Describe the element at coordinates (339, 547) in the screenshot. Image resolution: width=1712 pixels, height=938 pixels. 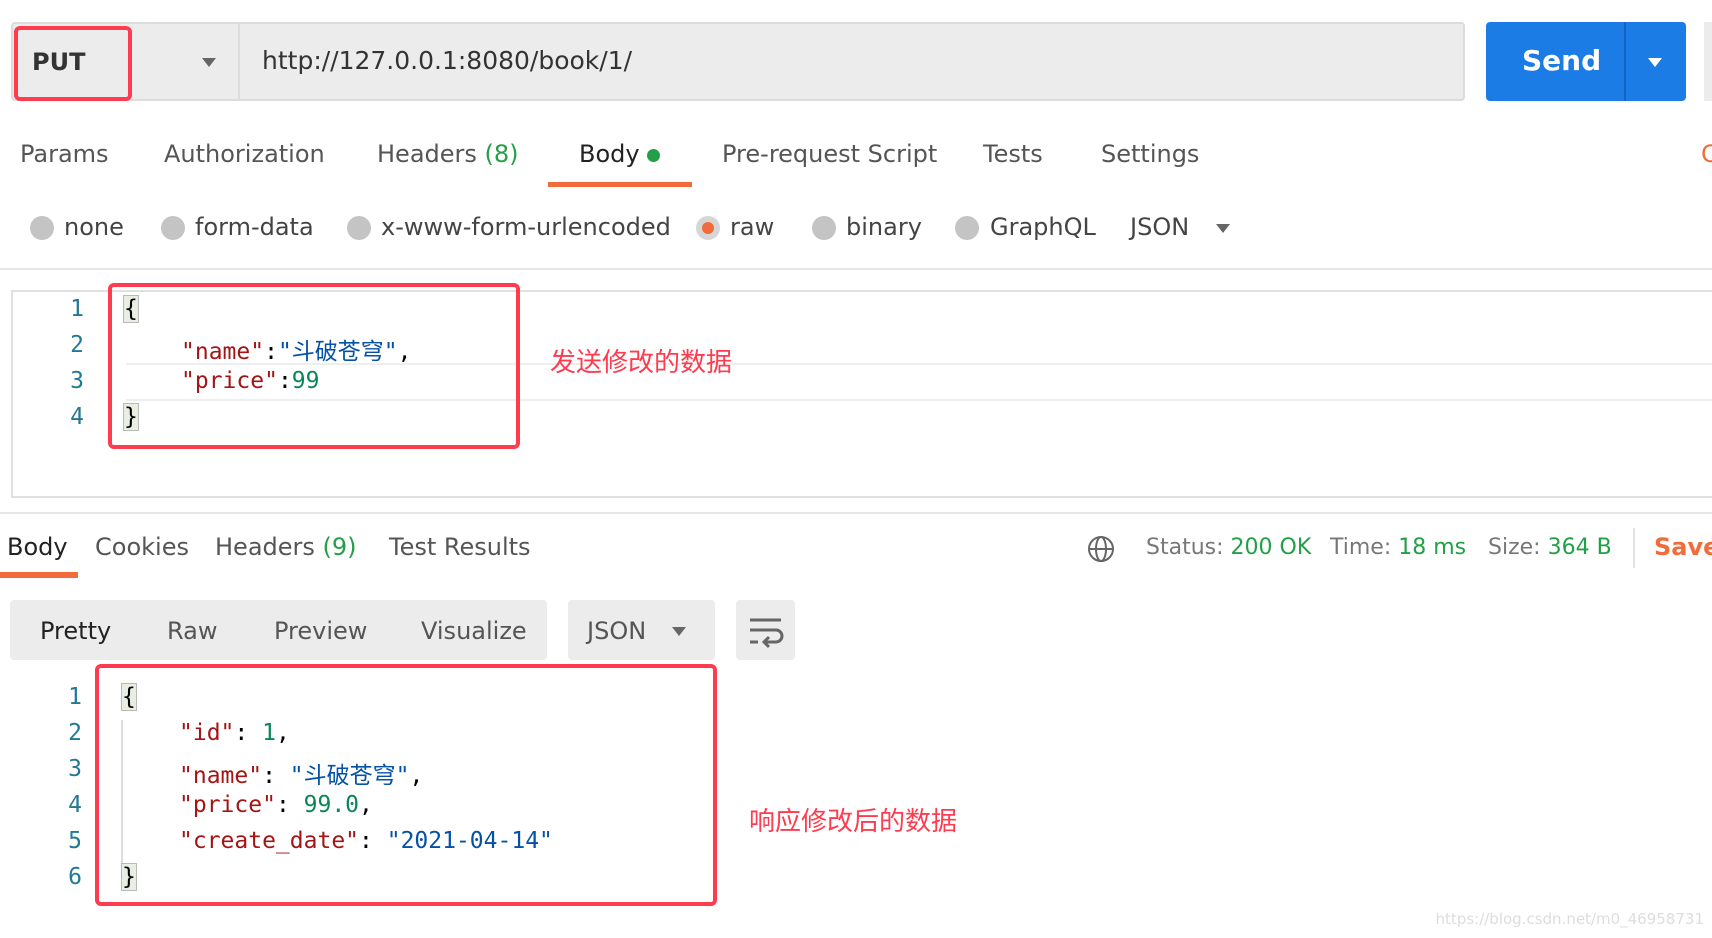
I see `headers-count: (9)` at that location.